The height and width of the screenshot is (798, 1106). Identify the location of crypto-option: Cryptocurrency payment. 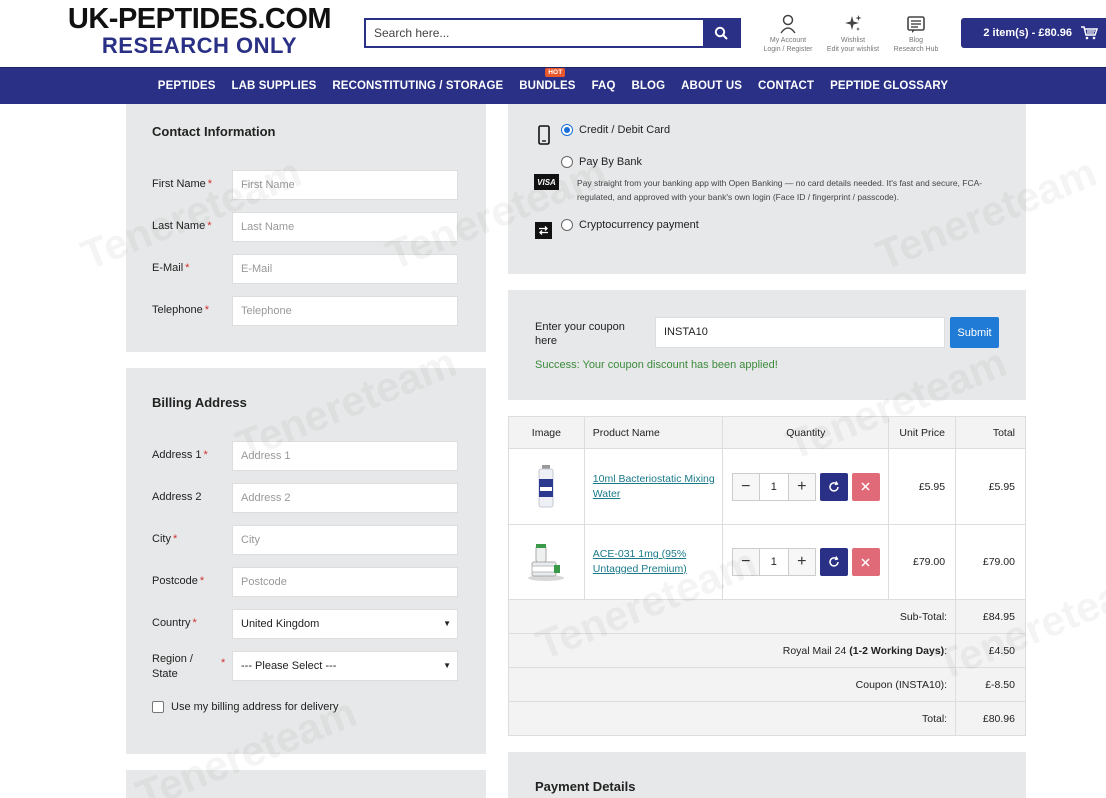
(630, 225).